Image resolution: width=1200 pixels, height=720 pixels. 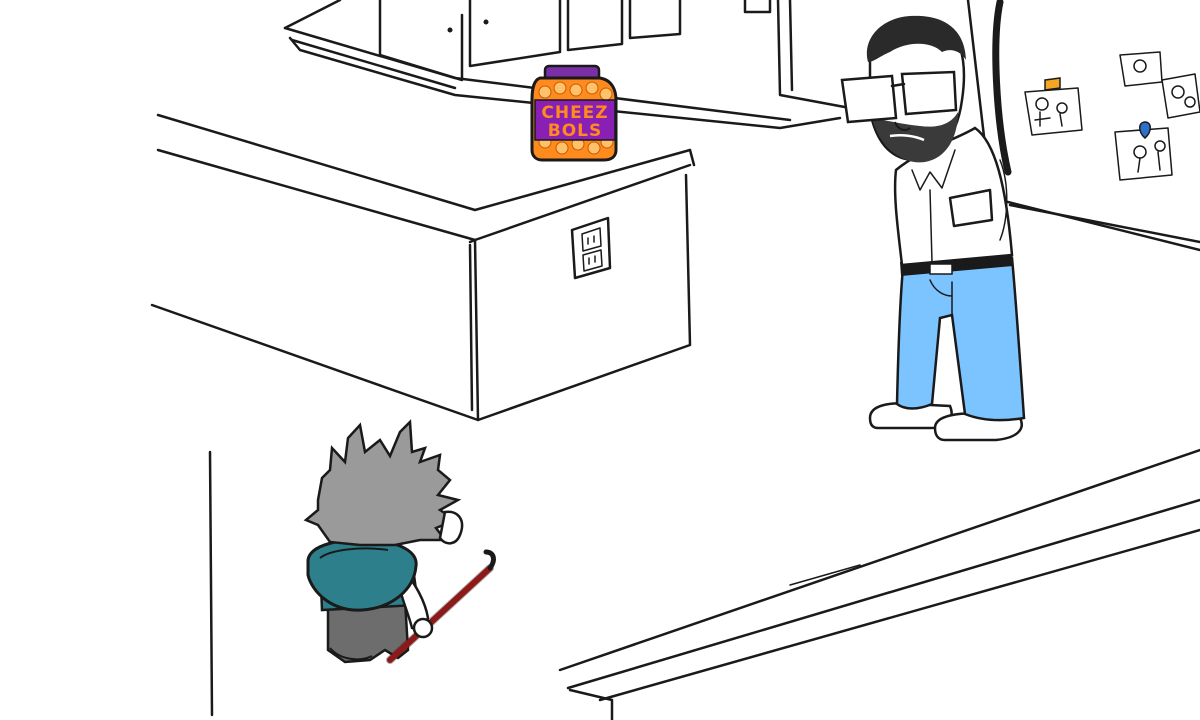 I want to click on belt-buckle, so click(x=941, y=269).